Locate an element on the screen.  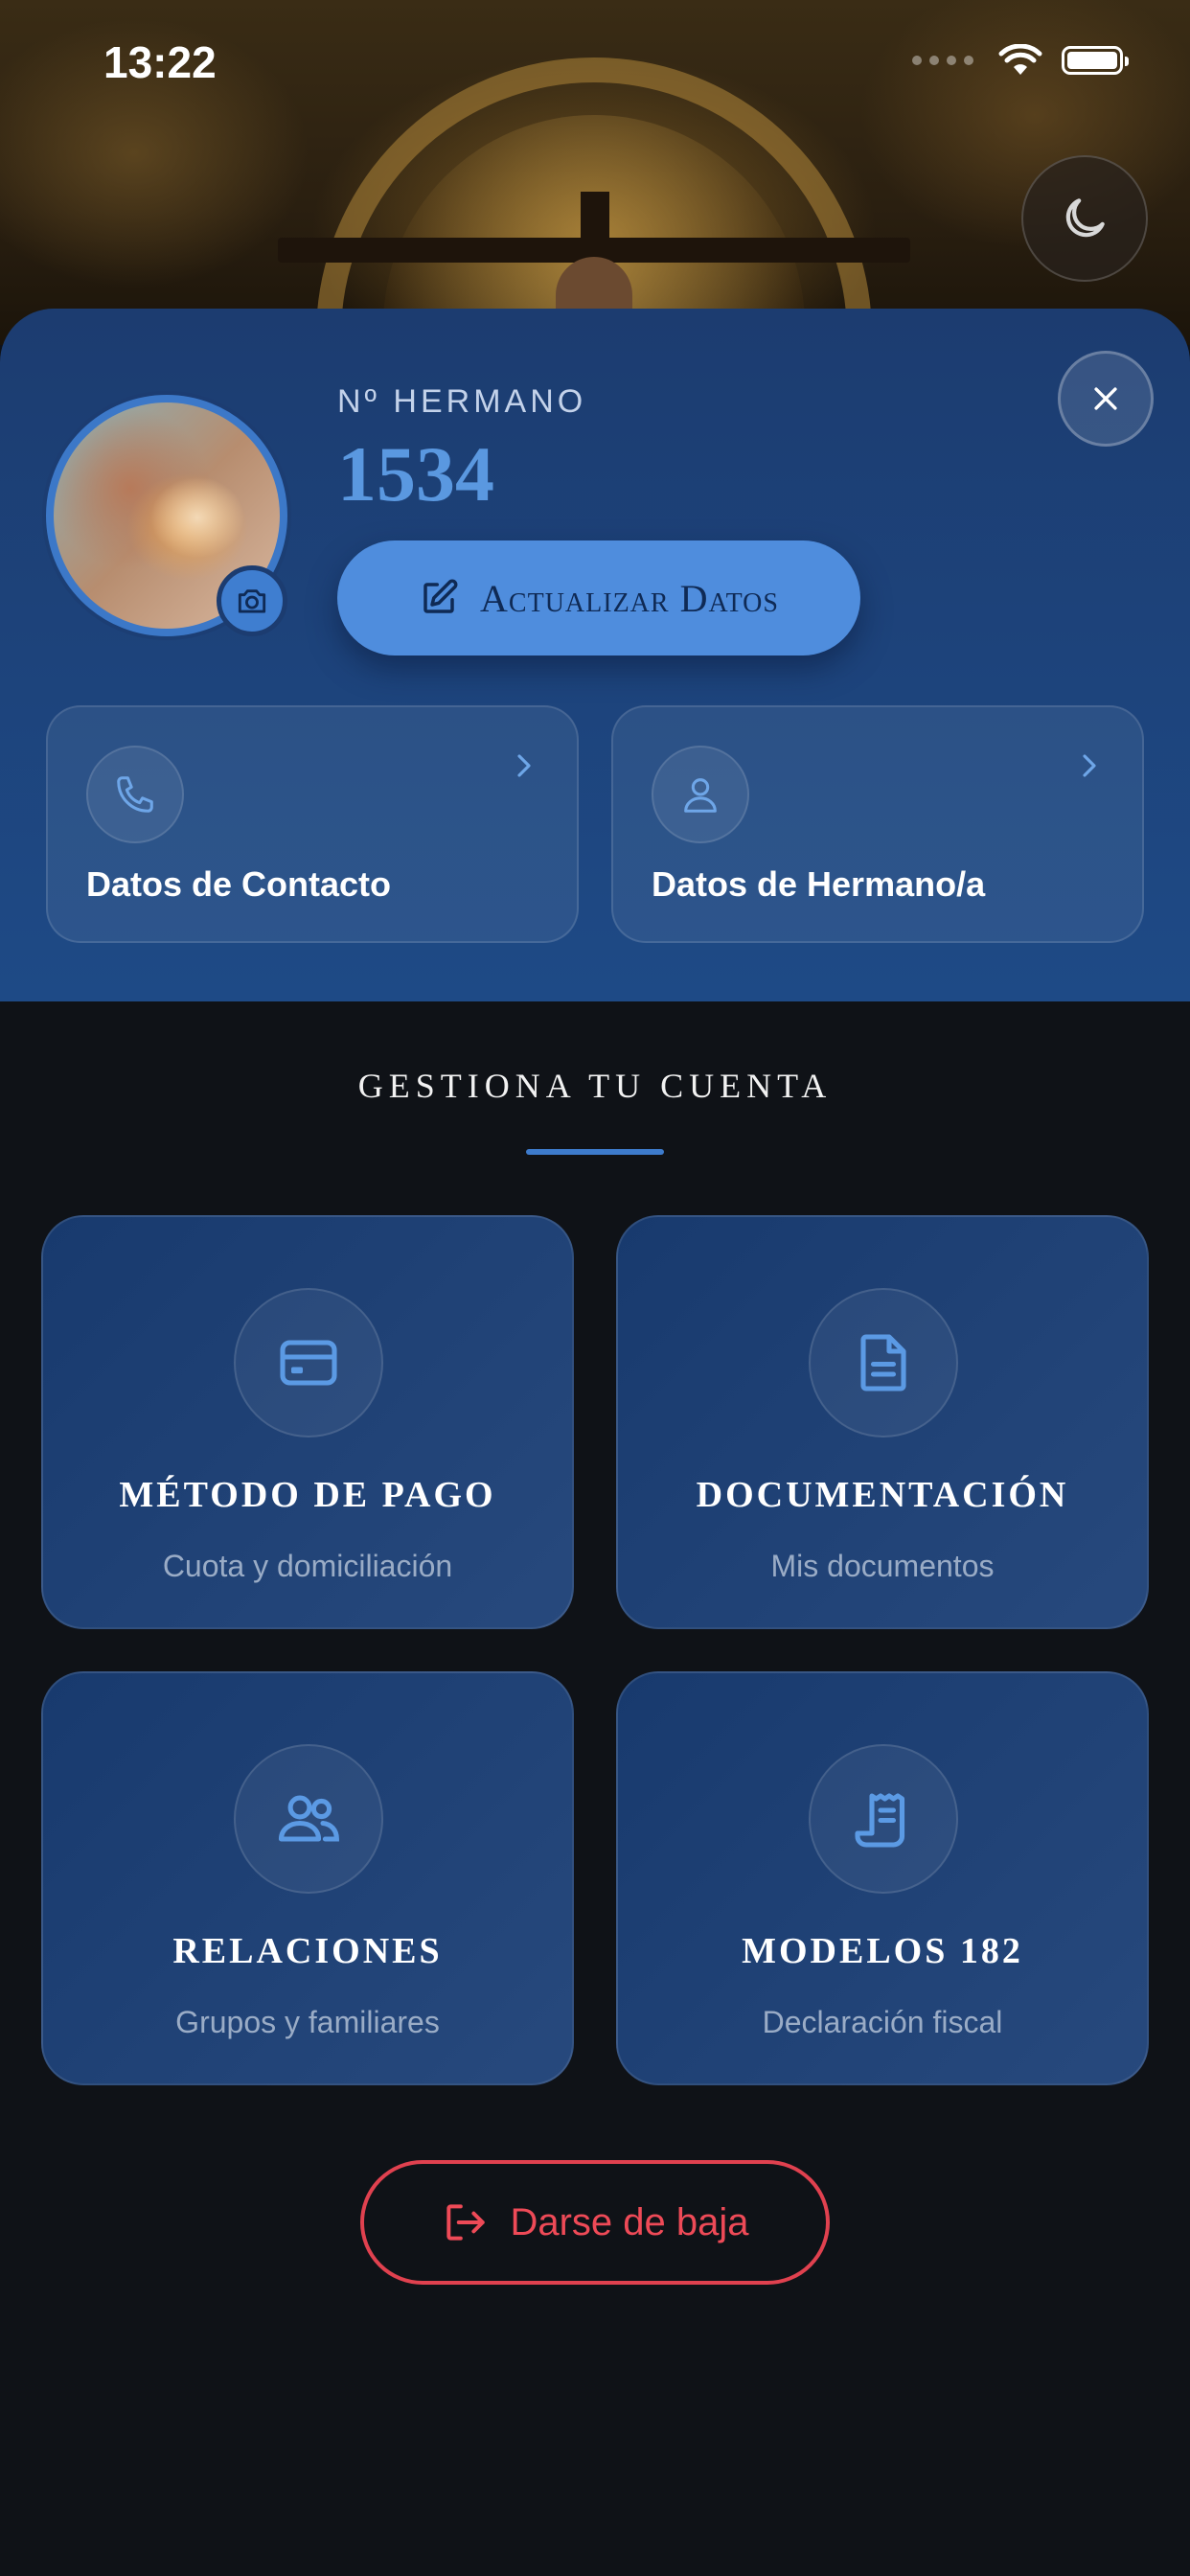
battery-icon is located at coordinates (1096, 60).